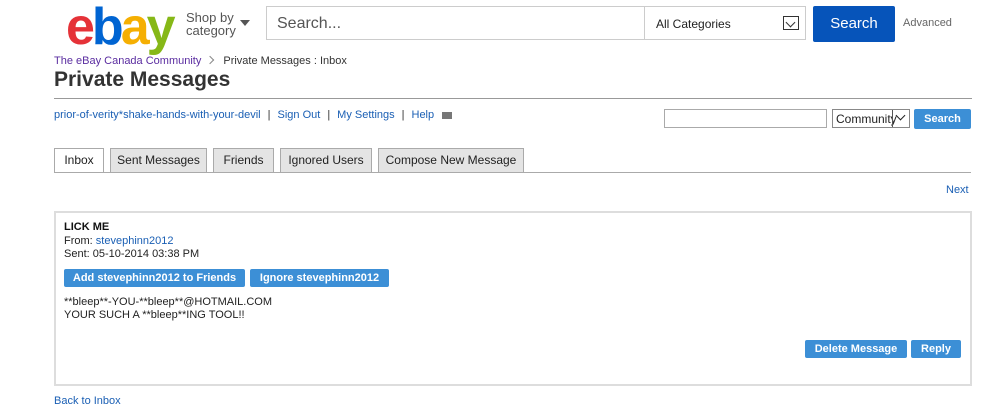 The height and width of the screenshot is (407, 998). What do you see at coordinates (87, 401) in the screenshot?
I see `back-to-inbox-link: Back to Inbox` at bounding box center [87, 401].